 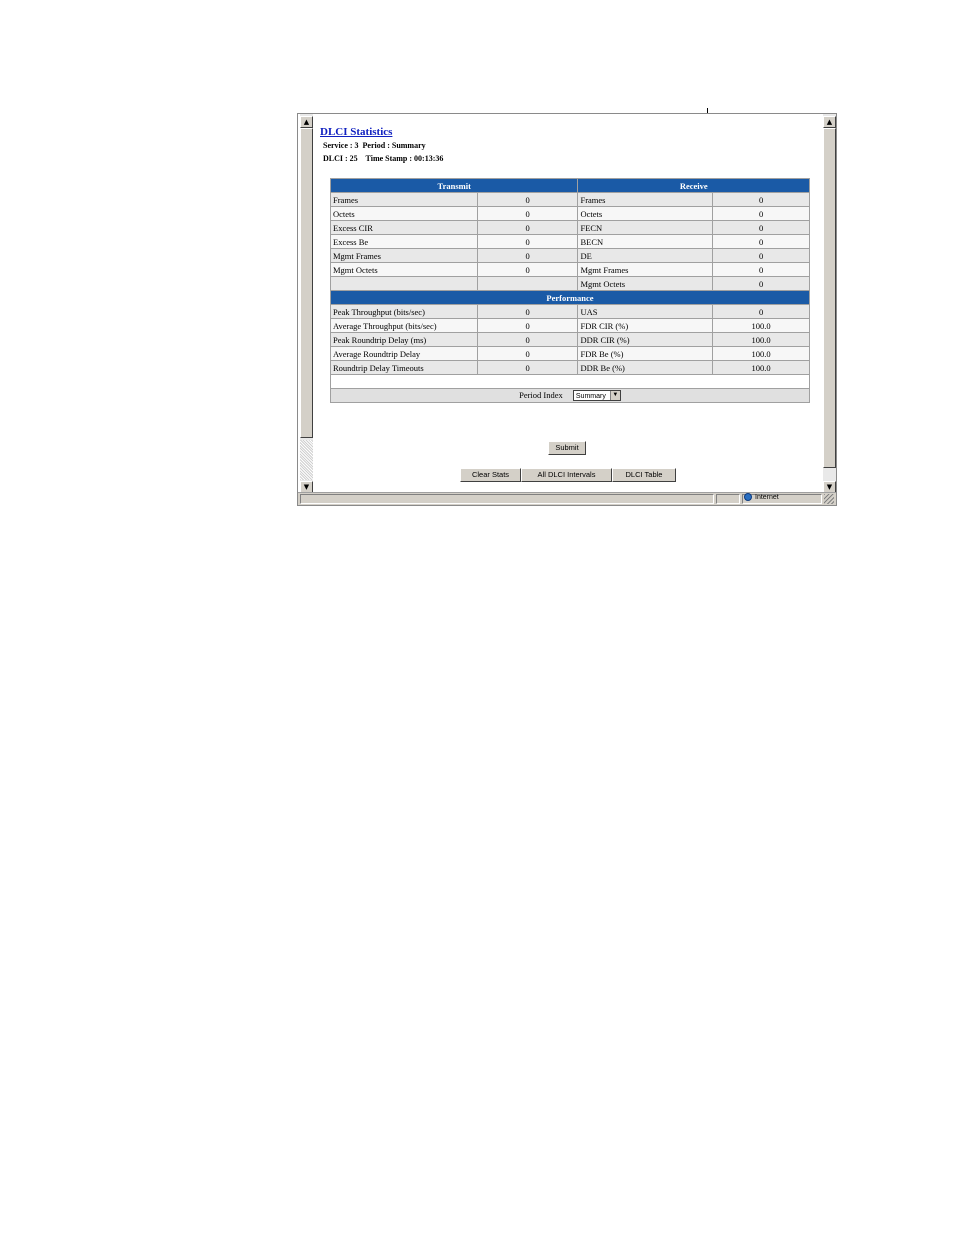 I want to click on receive-label: UAS, so click(x=645, y=311).